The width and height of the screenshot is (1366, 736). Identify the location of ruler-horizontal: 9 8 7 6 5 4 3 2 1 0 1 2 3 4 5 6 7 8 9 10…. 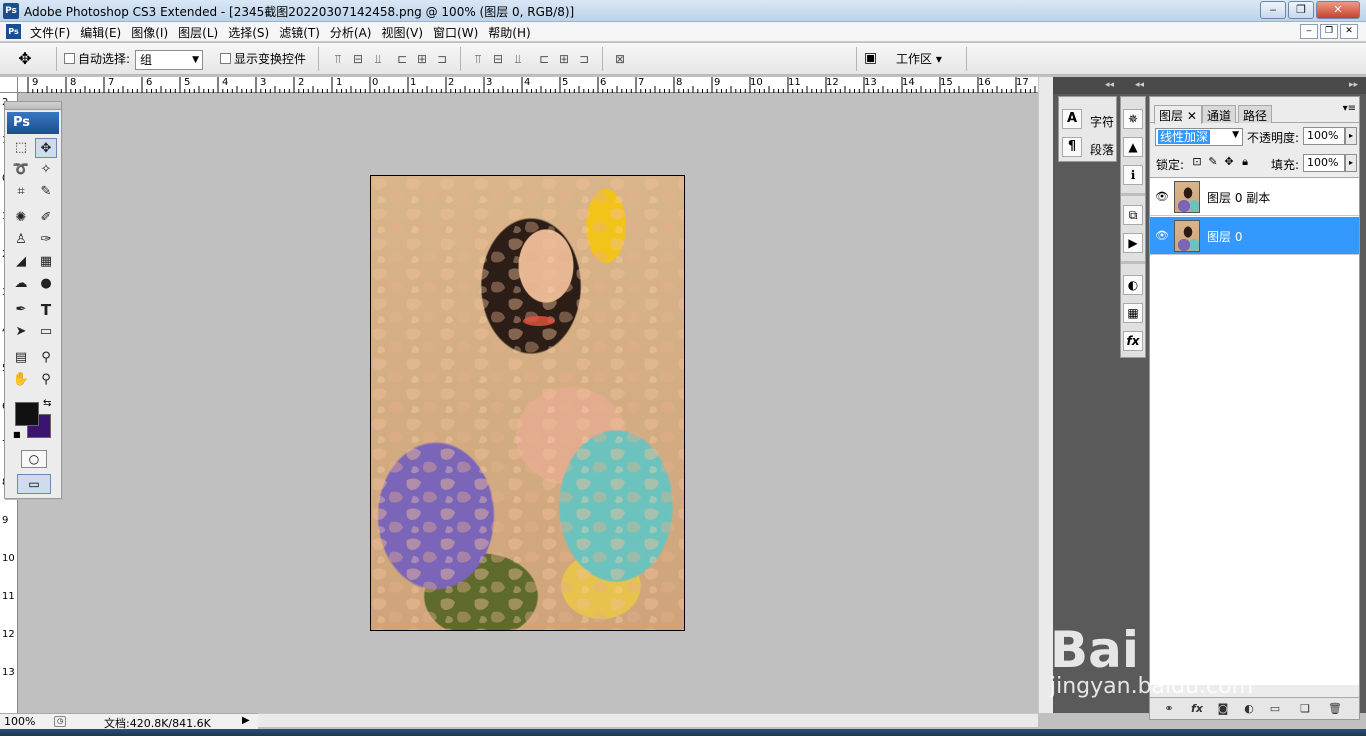
(528, 85).